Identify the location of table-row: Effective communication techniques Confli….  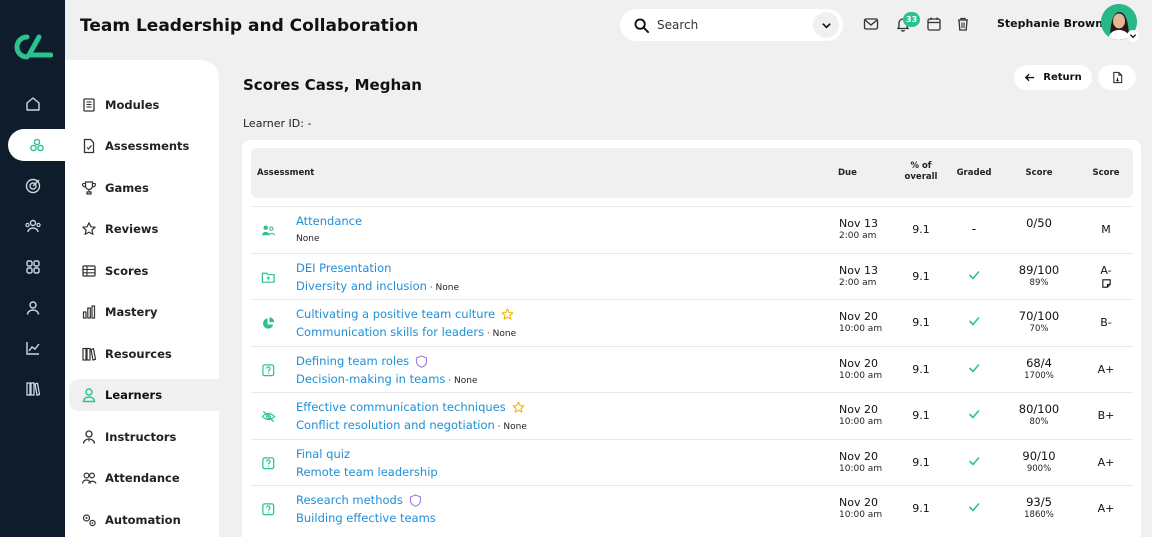
(692, 415).